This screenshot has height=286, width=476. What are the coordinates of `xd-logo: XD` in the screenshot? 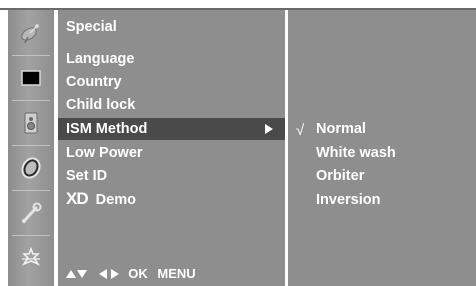 It's located at (77, 198).